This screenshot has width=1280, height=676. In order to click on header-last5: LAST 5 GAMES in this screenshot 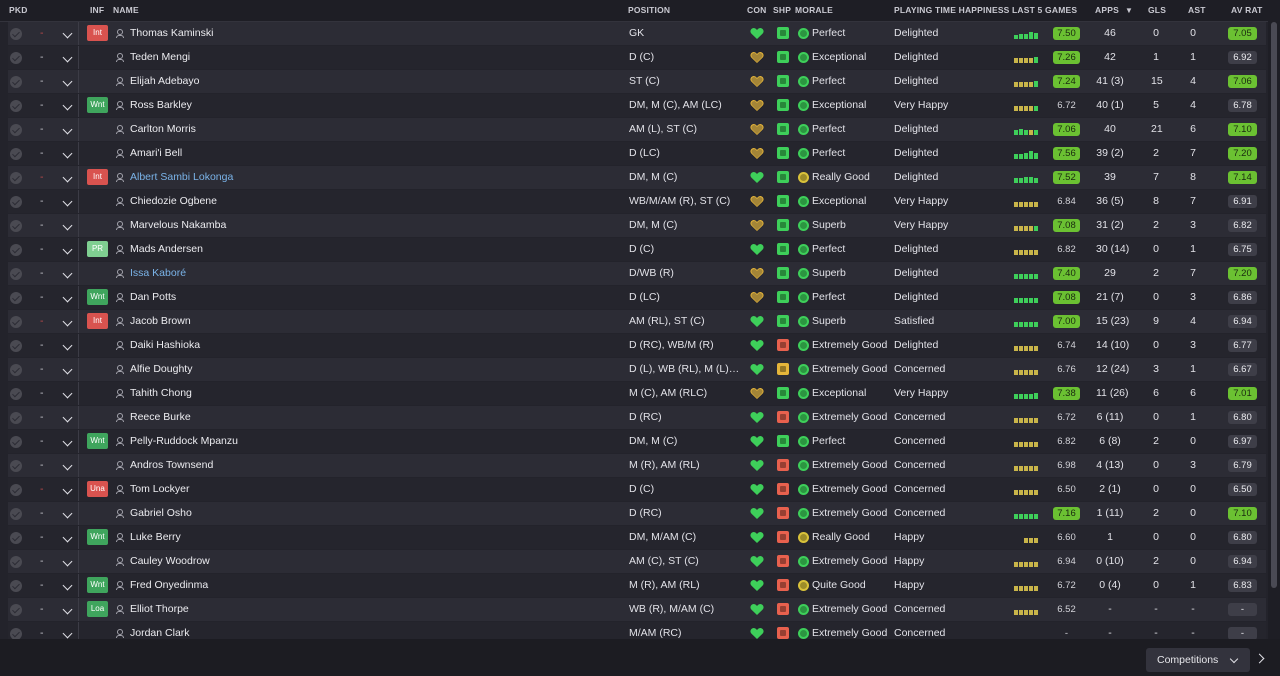, I will do `click(1044, 10)`.